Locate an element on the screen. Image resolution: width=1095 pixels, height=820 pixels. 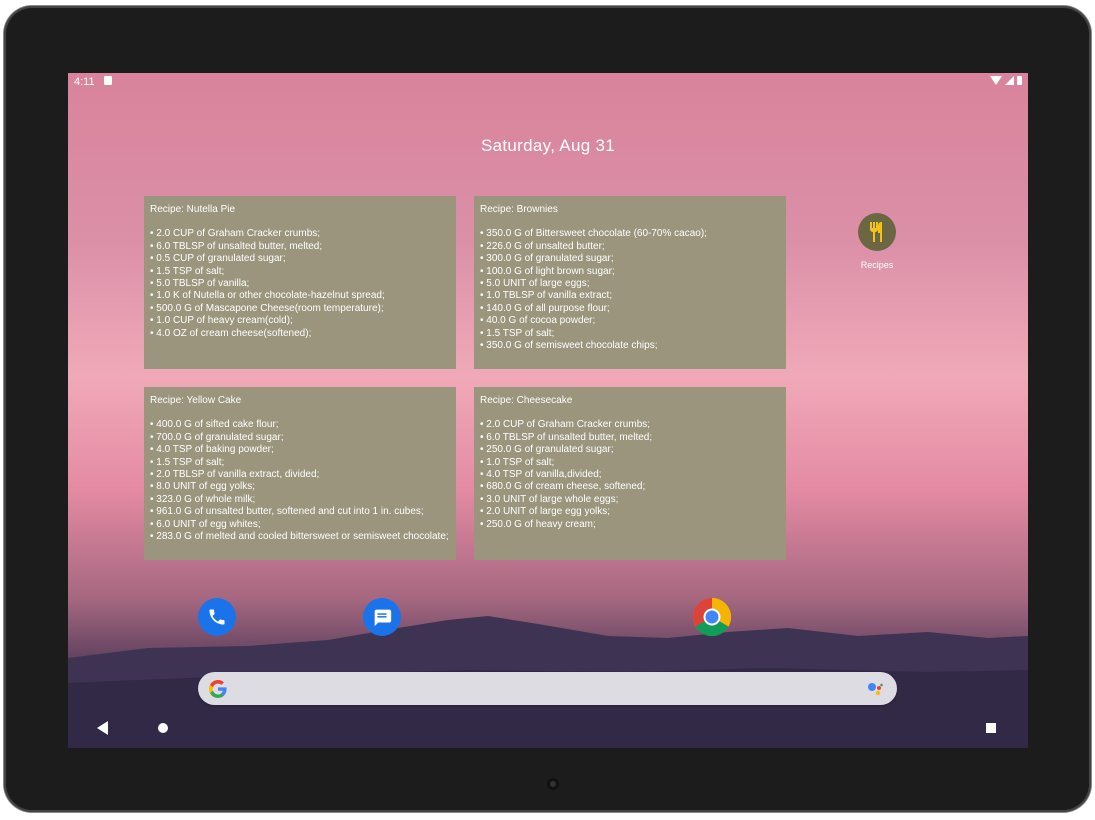
list-item: 300.0 G of granulated sugar; is located at coordinates (630, 259).